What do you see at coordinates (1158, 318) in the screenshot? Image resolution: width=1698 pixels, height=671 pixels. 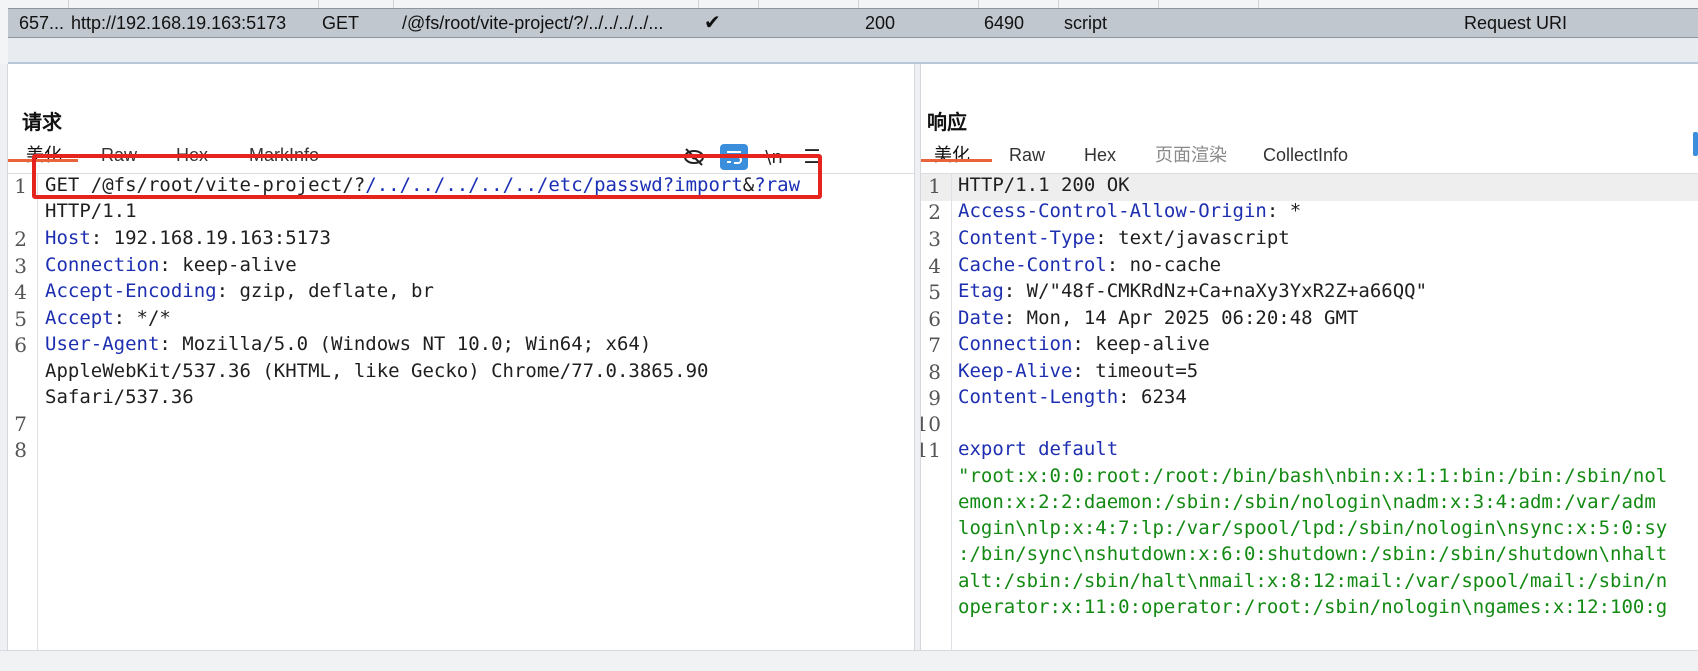 I see `response-header-date: Date: Mon, 14 Apr 2025 06:20:48 GMT` at bounding box center [1158, 318].